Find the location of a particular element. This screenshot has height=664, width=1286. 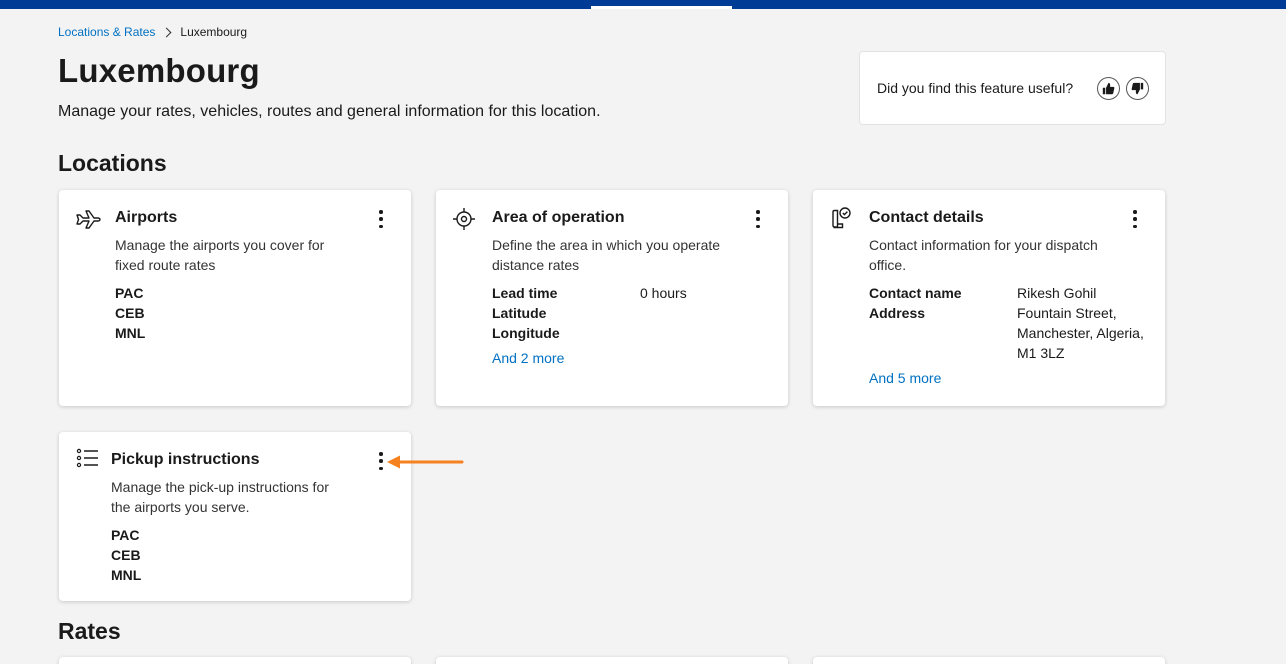

annotation-arrow-icon is located at coordinates (425, 462).